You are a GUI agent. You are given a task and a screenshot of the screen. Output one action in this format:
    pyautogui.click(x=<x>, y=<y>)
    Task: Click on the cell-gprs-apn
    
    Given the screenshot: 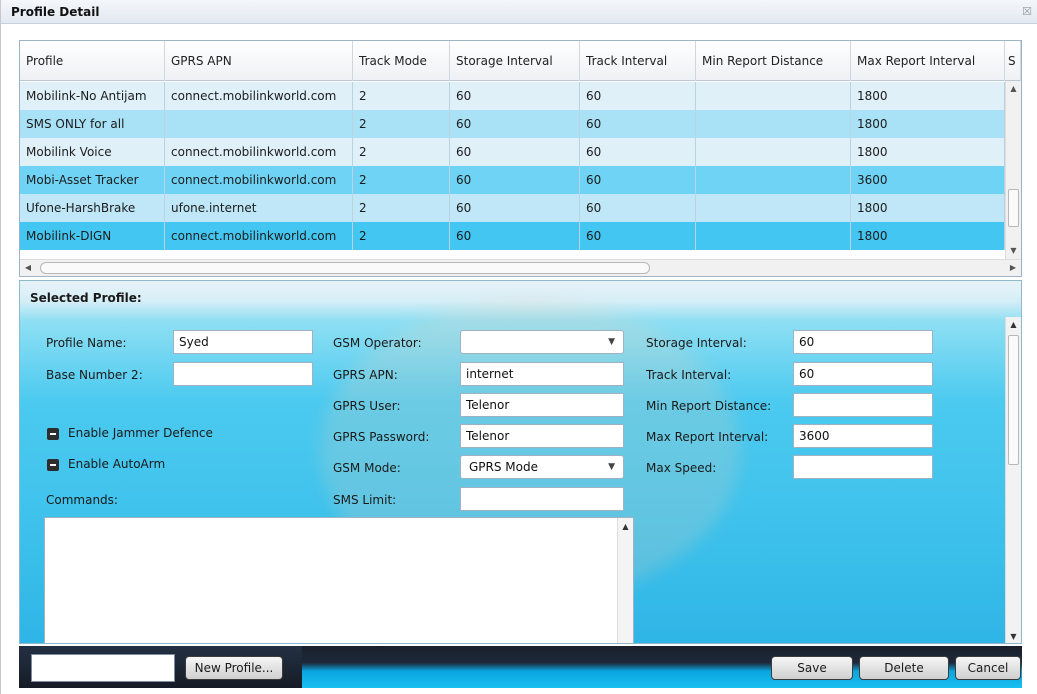 What is the action you would take?
    pyautogui.click(x=259, y=124)
    